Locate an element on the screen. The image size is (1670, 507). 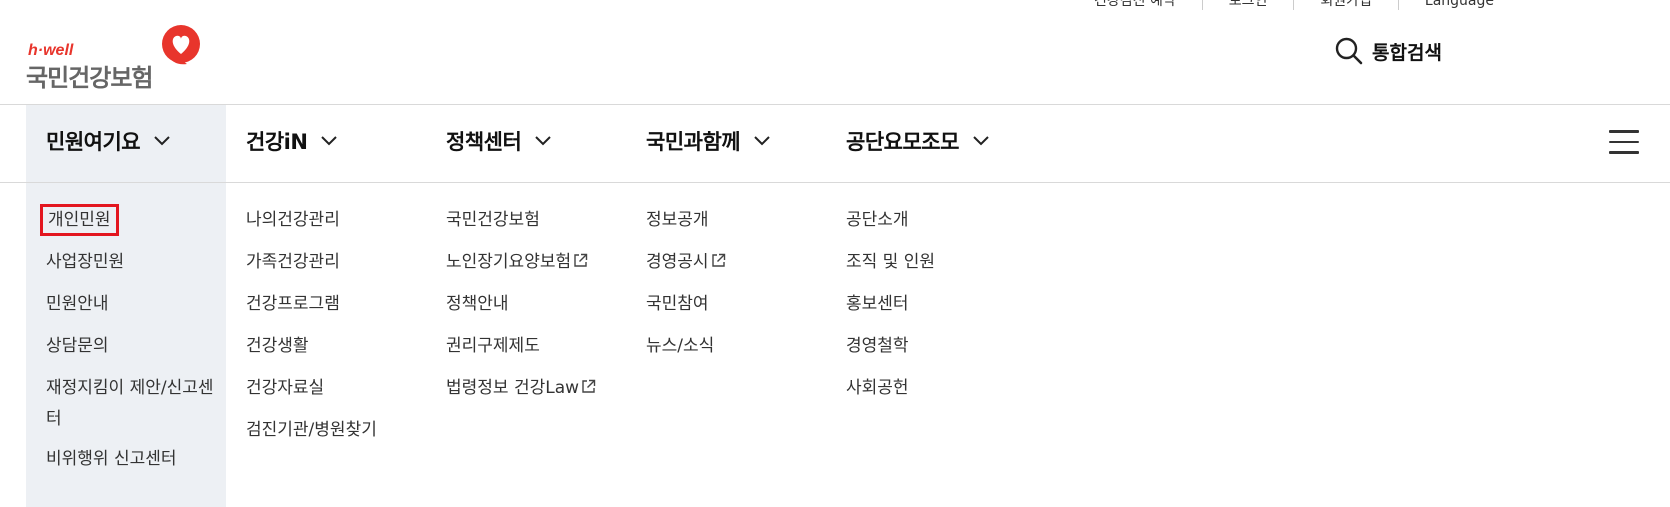
nav-divider is located at coordinates (835, 182).